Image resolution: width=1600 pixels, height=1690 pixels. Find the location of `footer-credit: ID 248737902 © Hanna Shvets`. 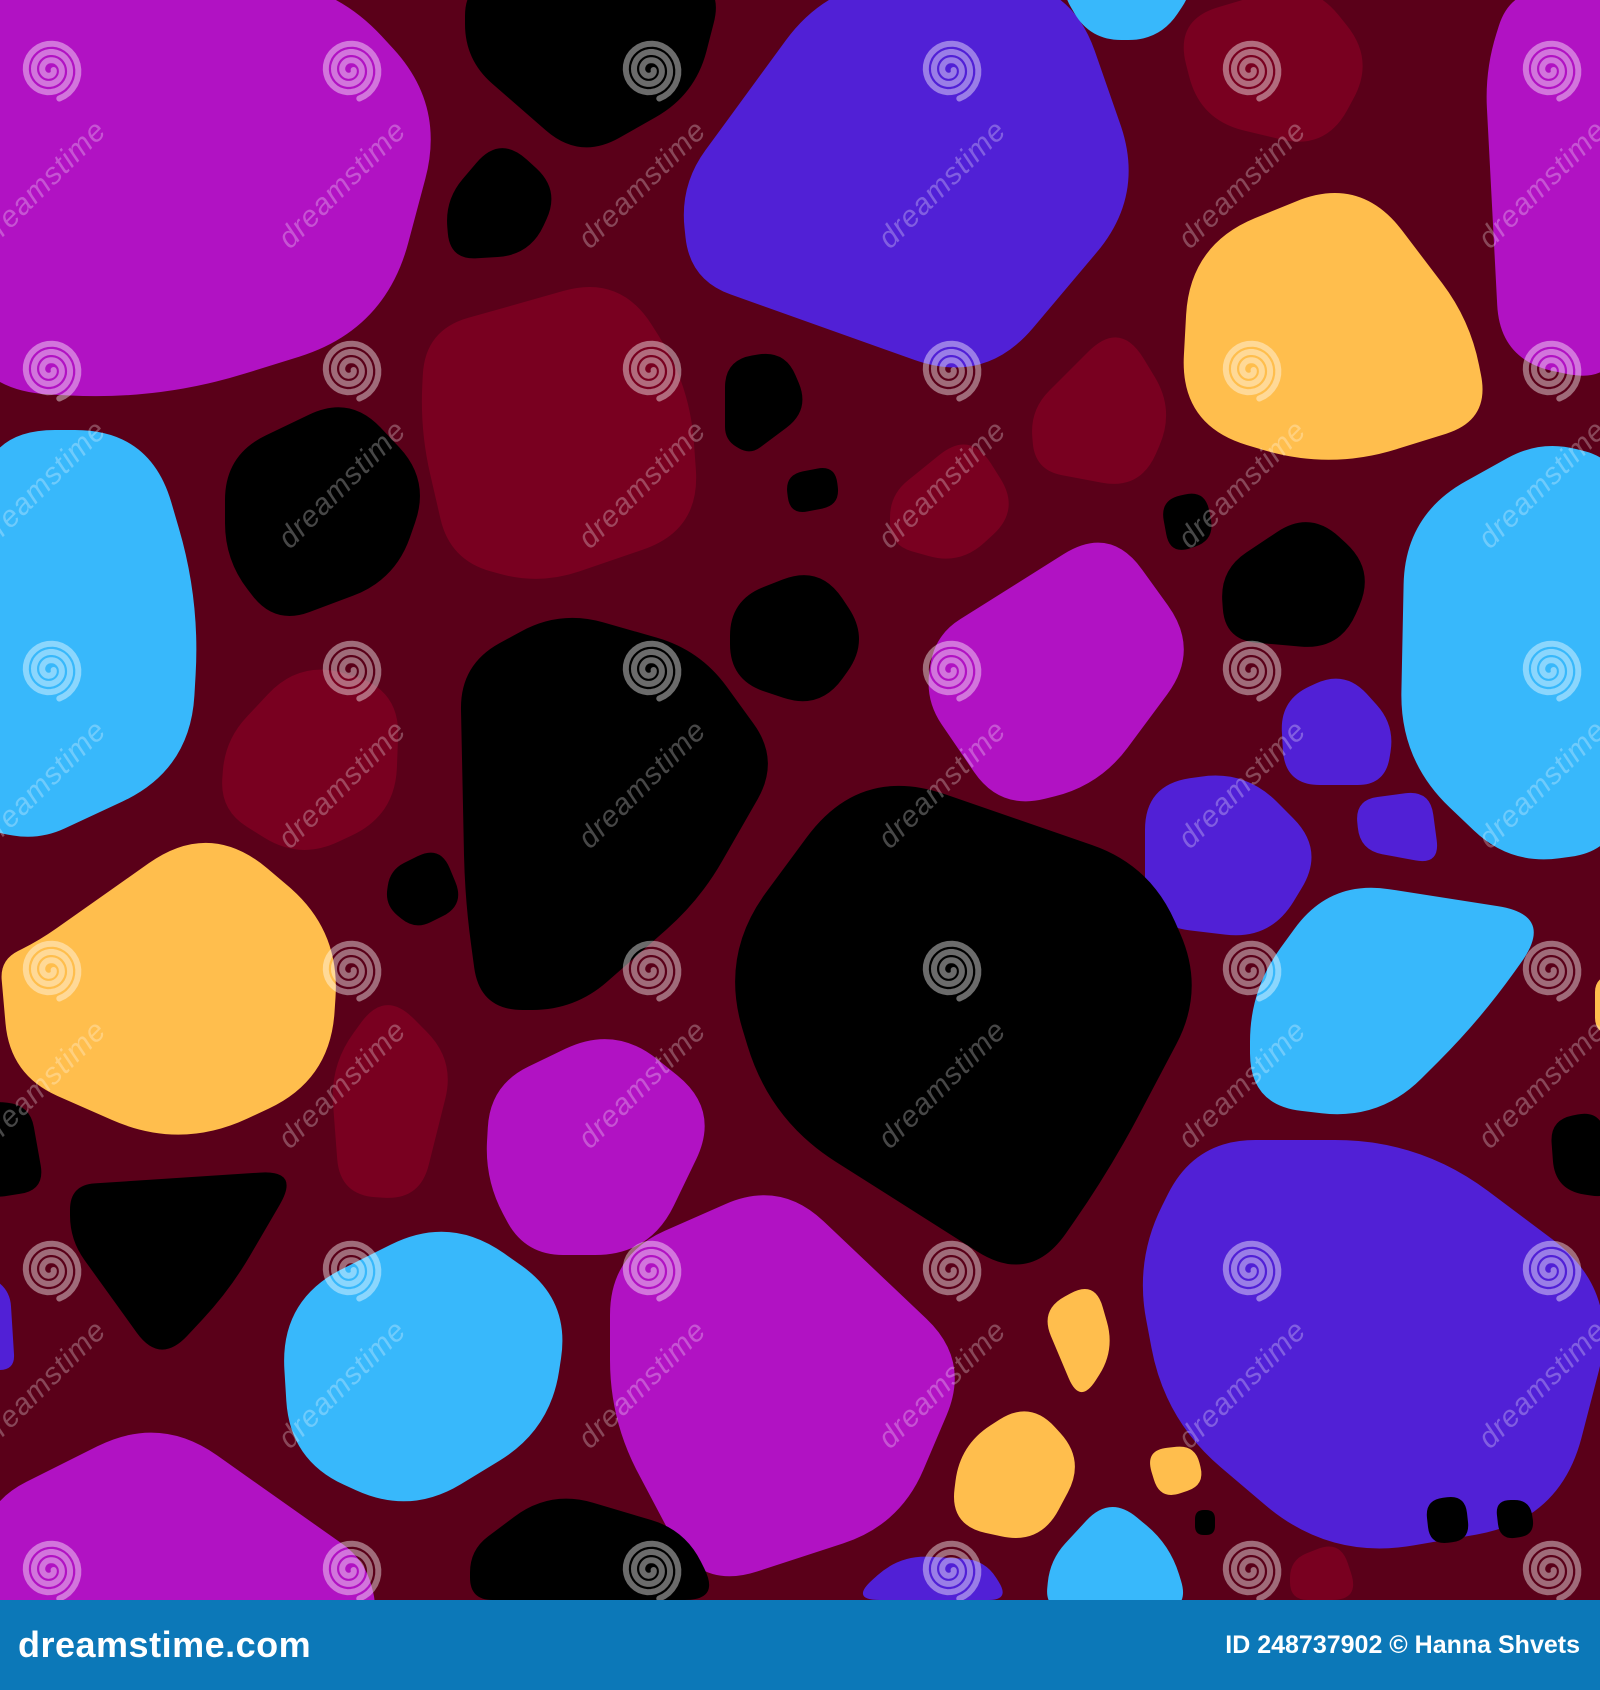

footer-credit: ID 248737902 © Hanna Shvets is located at coordinates (1402, 1645).